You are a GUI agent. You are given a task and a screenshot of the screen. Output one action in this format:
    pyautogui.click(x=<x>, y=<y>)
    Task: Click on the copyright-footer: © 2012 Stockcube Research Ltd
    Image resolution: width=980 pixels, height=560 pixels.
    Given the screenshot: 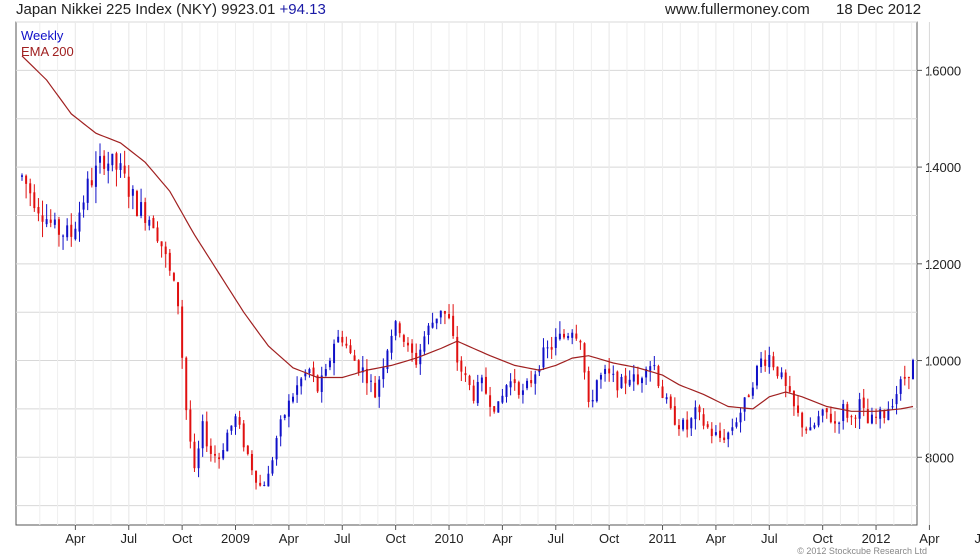 What is the action you would take?
    pyautogui.click(x=862, y=551)
    